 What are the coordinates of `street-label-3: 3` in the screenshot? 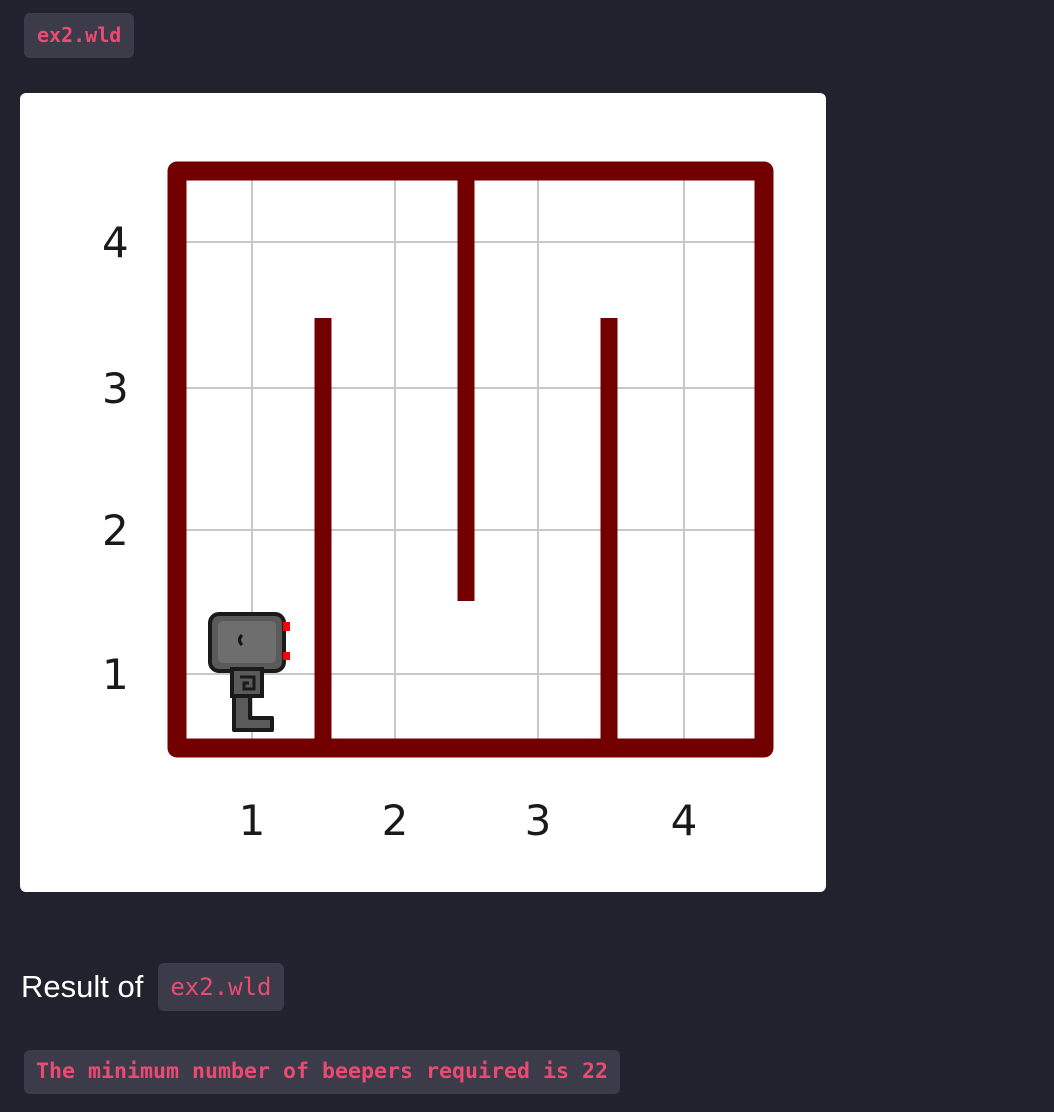 It's located at (115, 388).